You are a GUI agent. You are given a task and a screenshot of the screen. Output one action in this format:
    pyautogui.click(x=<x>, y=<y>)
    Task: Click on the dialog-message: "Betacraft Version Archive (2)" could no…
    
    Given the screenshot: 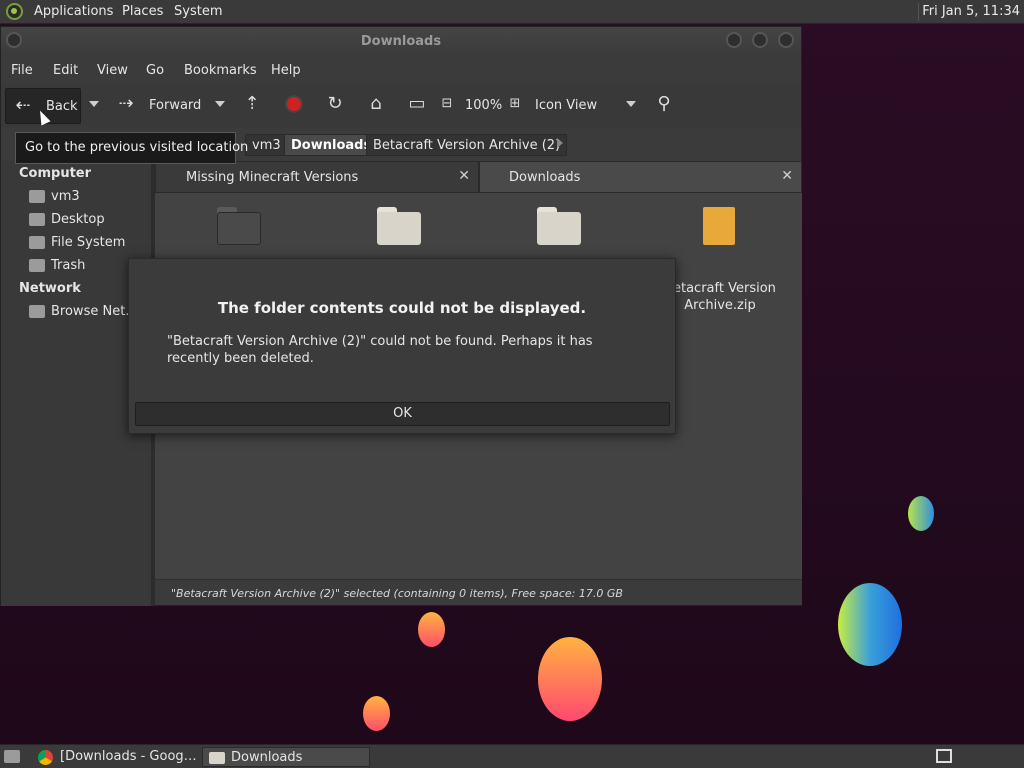 What is the action you would take?
    pyautogui.click(x=380, y=350)
    